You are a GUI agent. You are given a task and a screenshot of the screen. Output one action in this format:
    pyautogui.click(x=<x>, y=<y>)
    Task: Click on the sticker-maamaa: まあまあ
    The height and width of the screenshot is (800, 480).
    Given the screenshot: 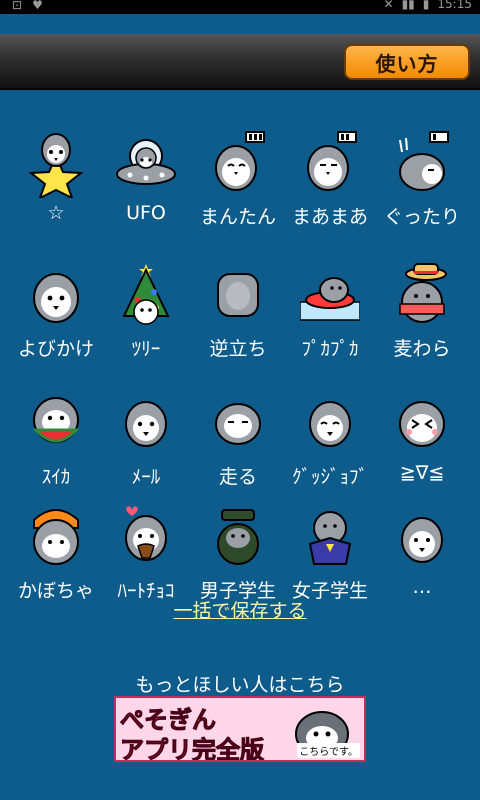 What is the action you would take?
    pyautogui.click(x=330, y=178)
    